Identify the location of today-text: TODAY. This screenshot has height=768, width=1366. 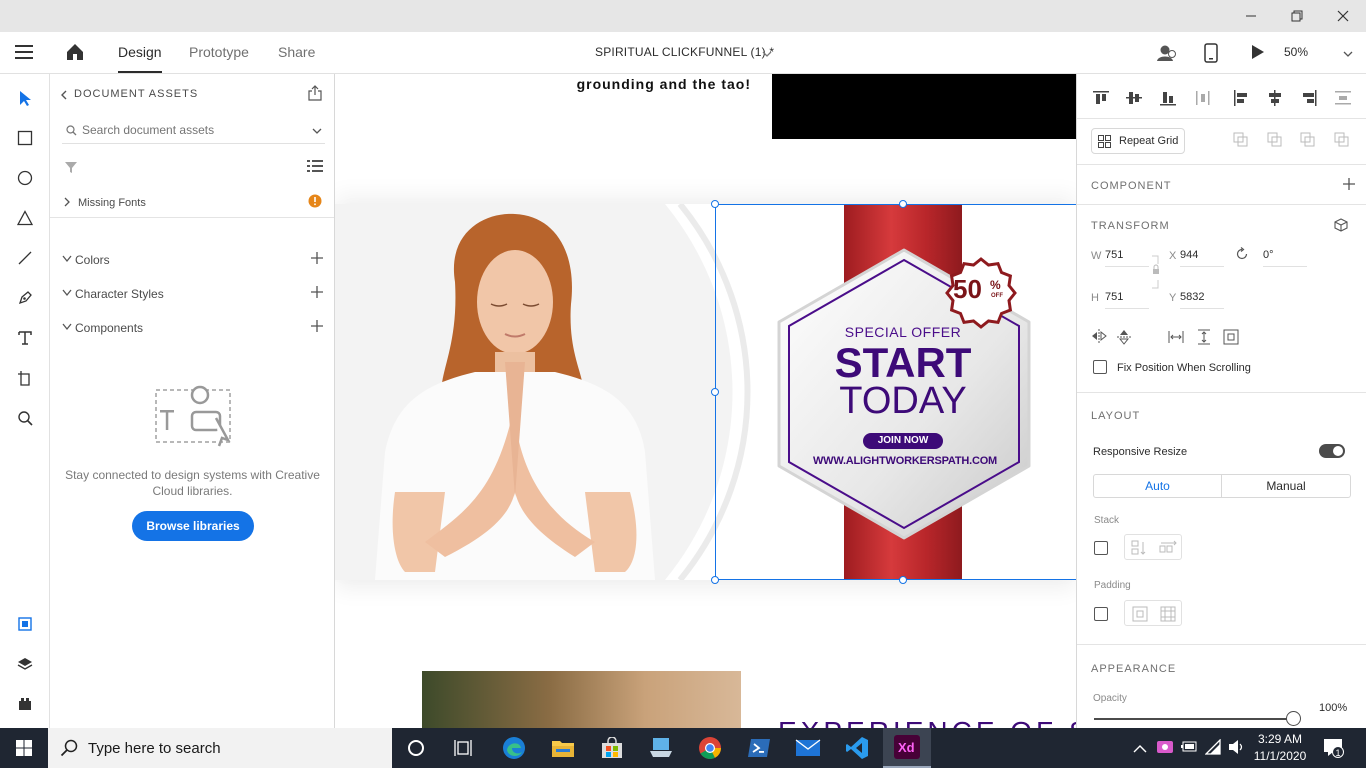
(903, 401).